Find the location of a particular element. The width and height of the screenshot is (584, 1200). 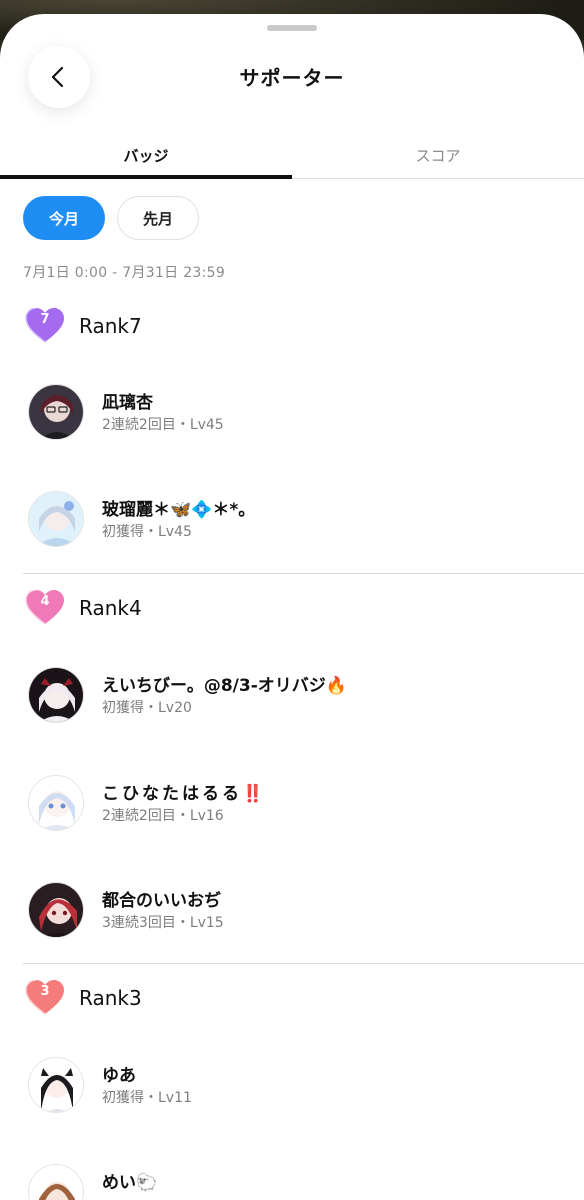

tab-indicator is located at coordinates (146, 177).